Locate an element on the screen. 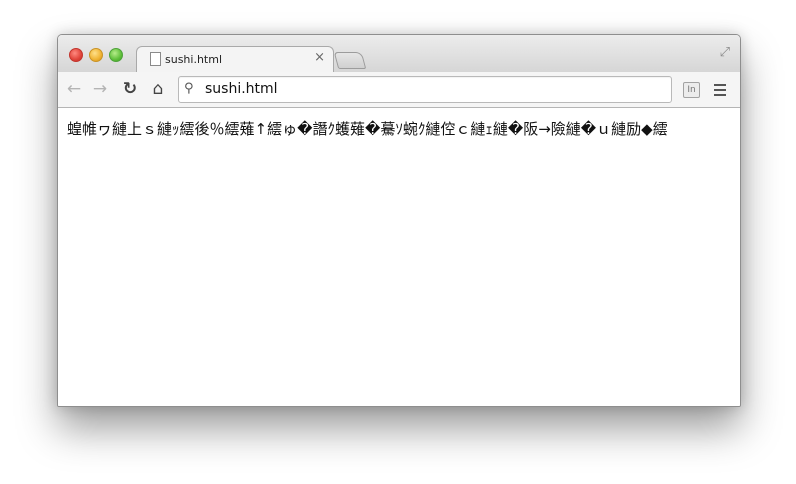  tab-close-icon: × is located at coordinates (319, 57).